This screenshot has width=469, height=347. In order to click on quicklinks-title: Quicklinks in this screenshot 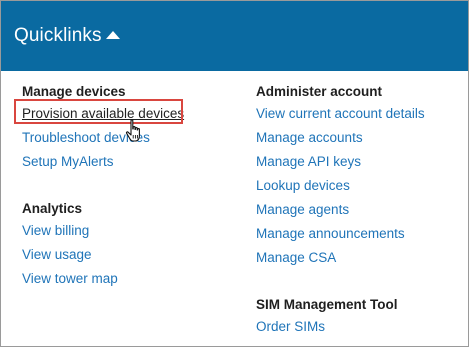, I will do `click(58, 36)`.